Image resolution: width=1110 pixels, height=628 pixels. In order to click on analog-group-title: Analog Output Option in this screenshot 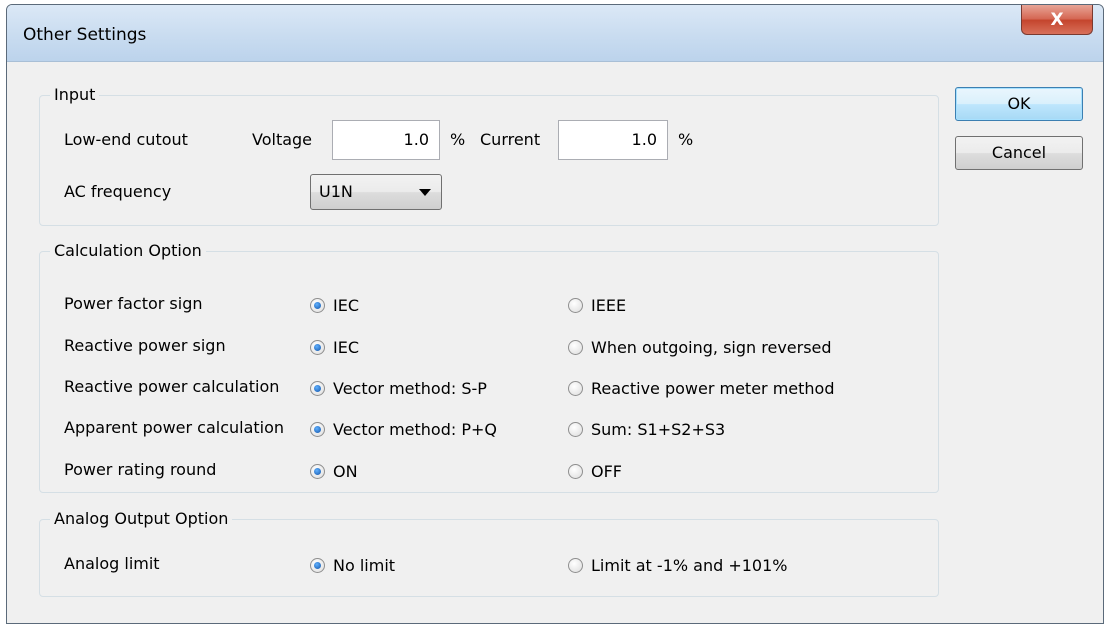, I will do `click(141, 518)`.